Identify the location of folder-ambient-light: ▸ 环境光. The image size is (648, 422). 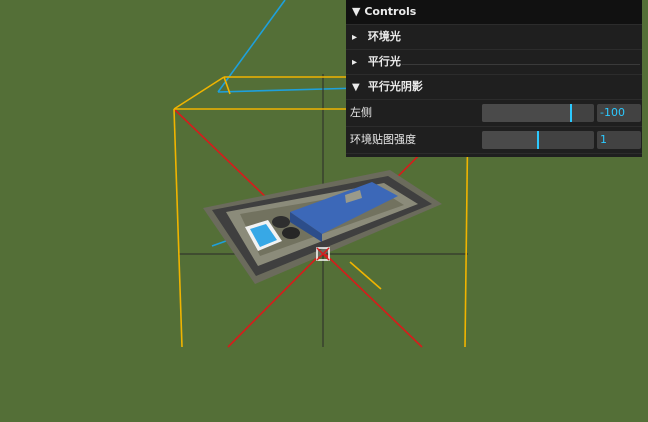
(494, 37).